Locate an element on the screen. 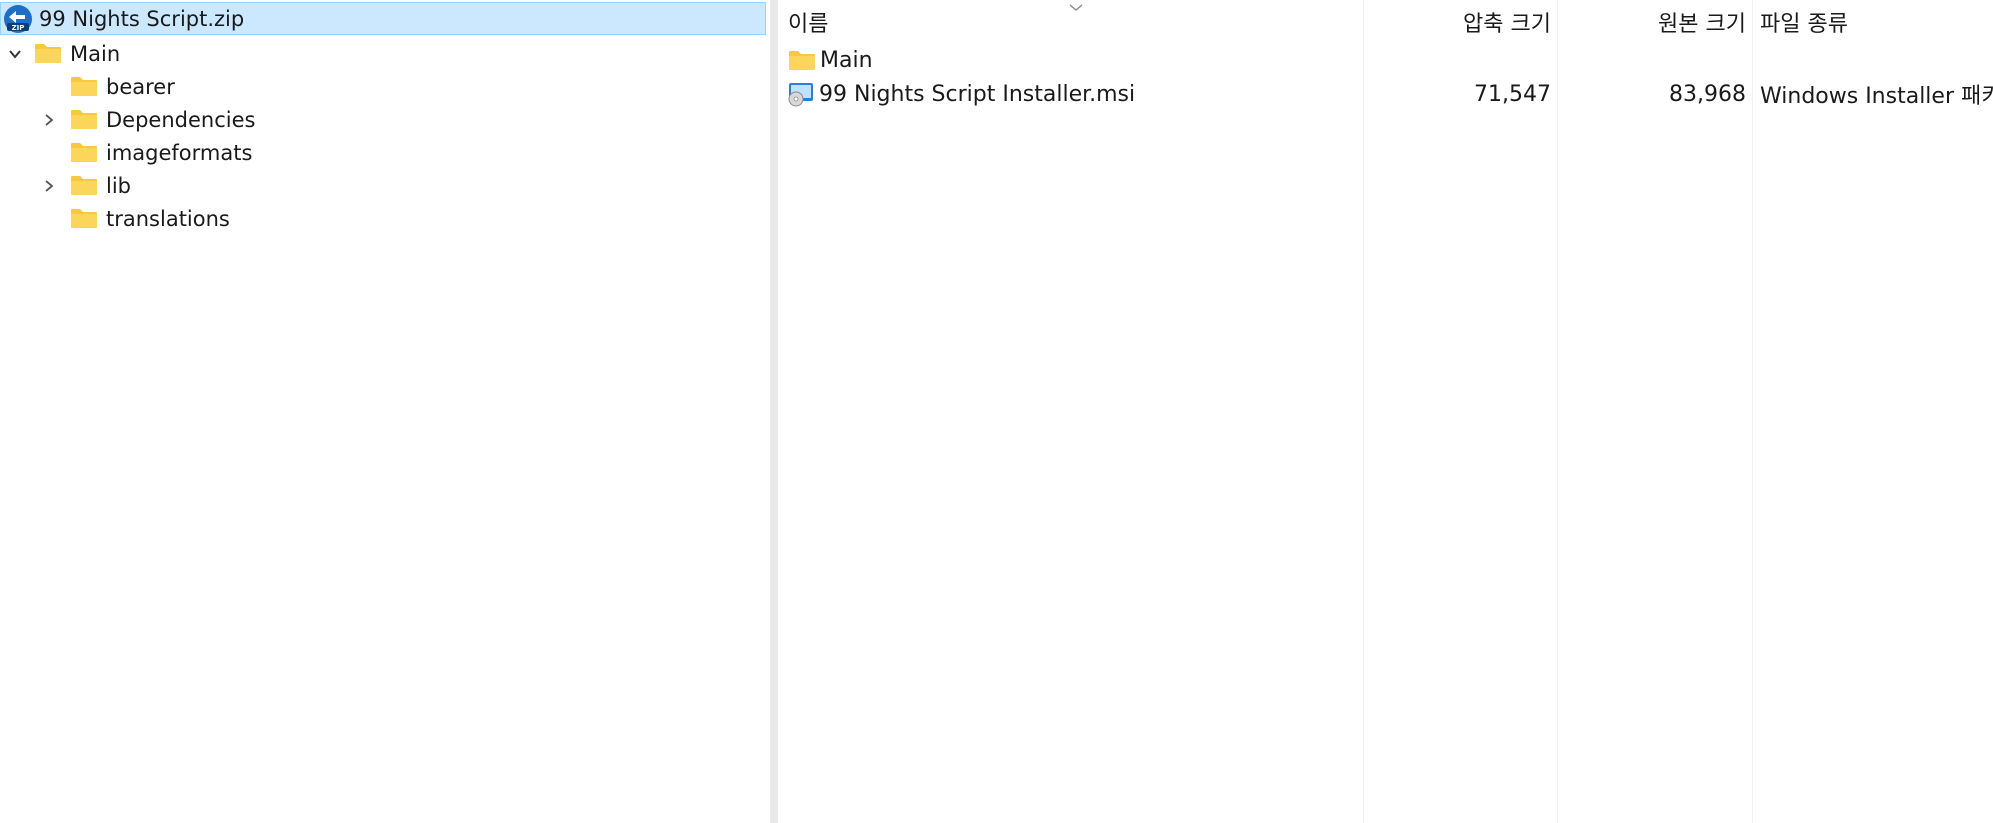 The image size is (1993, 823). tree-item-translations: translations is located at coordinates (135, 218).